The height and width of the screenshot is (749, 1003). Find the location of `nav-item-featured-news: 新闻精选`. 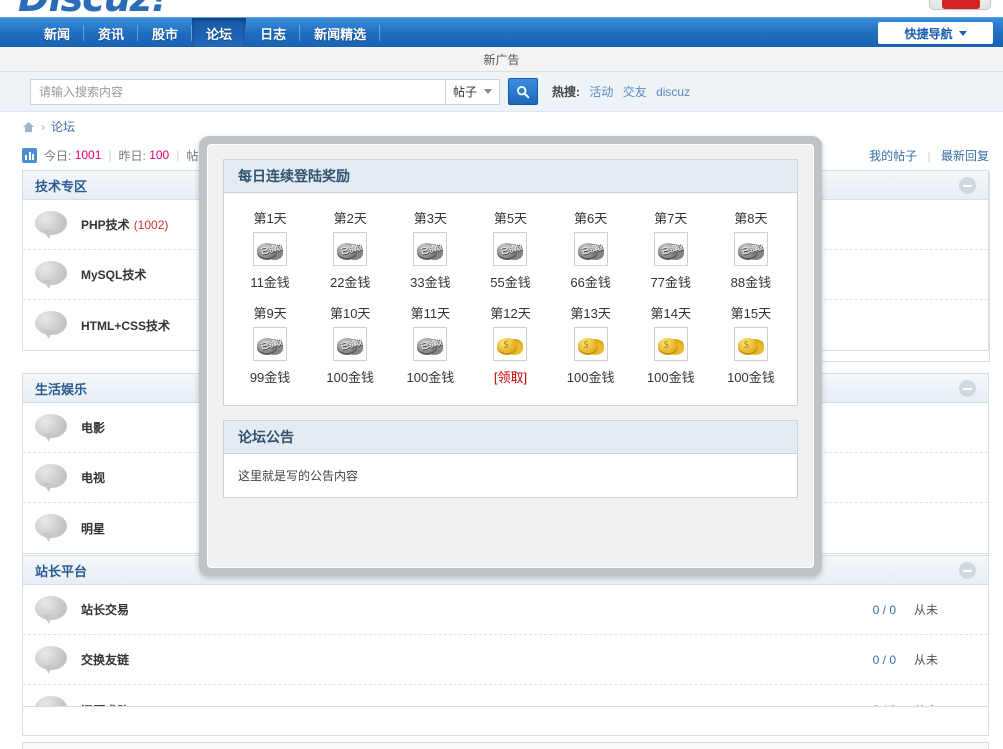

nav-item-featured-news: 新闻精选 is located at coordinates (340, 33).